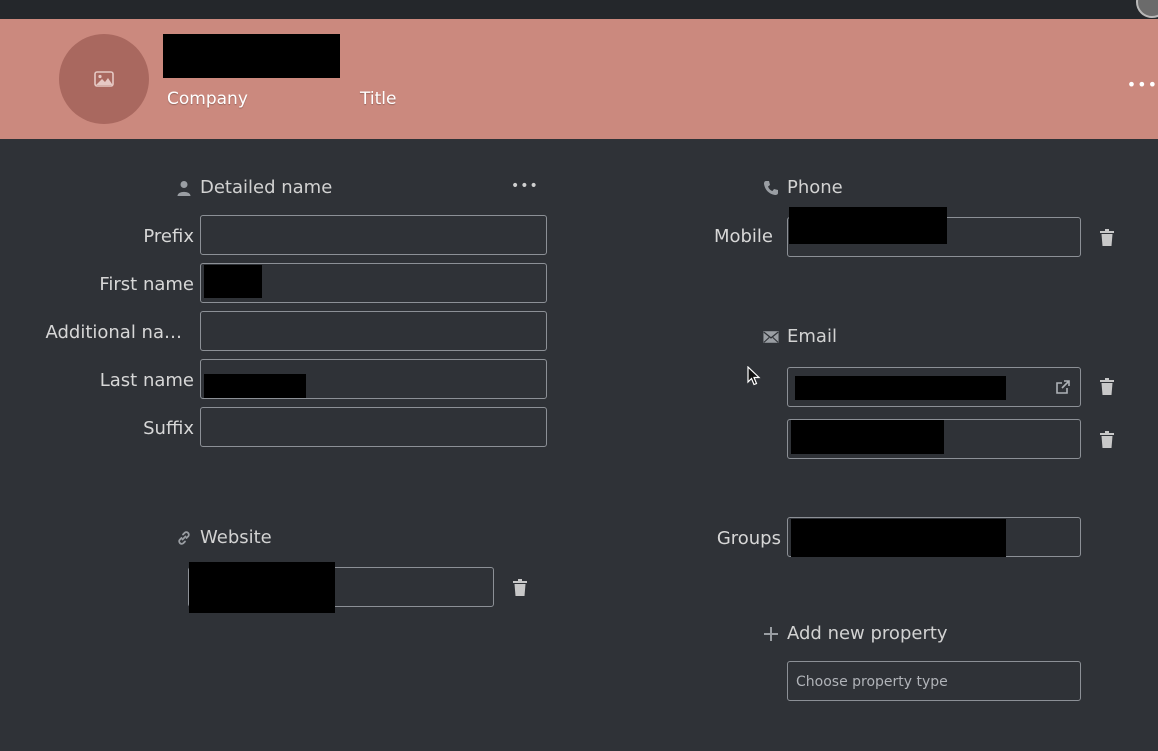 The image size is (1158, 751). What do you see at coordinates (255, 386) in the screenshot?
I see `last-name-value-redacted` at bounding box center [255, 386].